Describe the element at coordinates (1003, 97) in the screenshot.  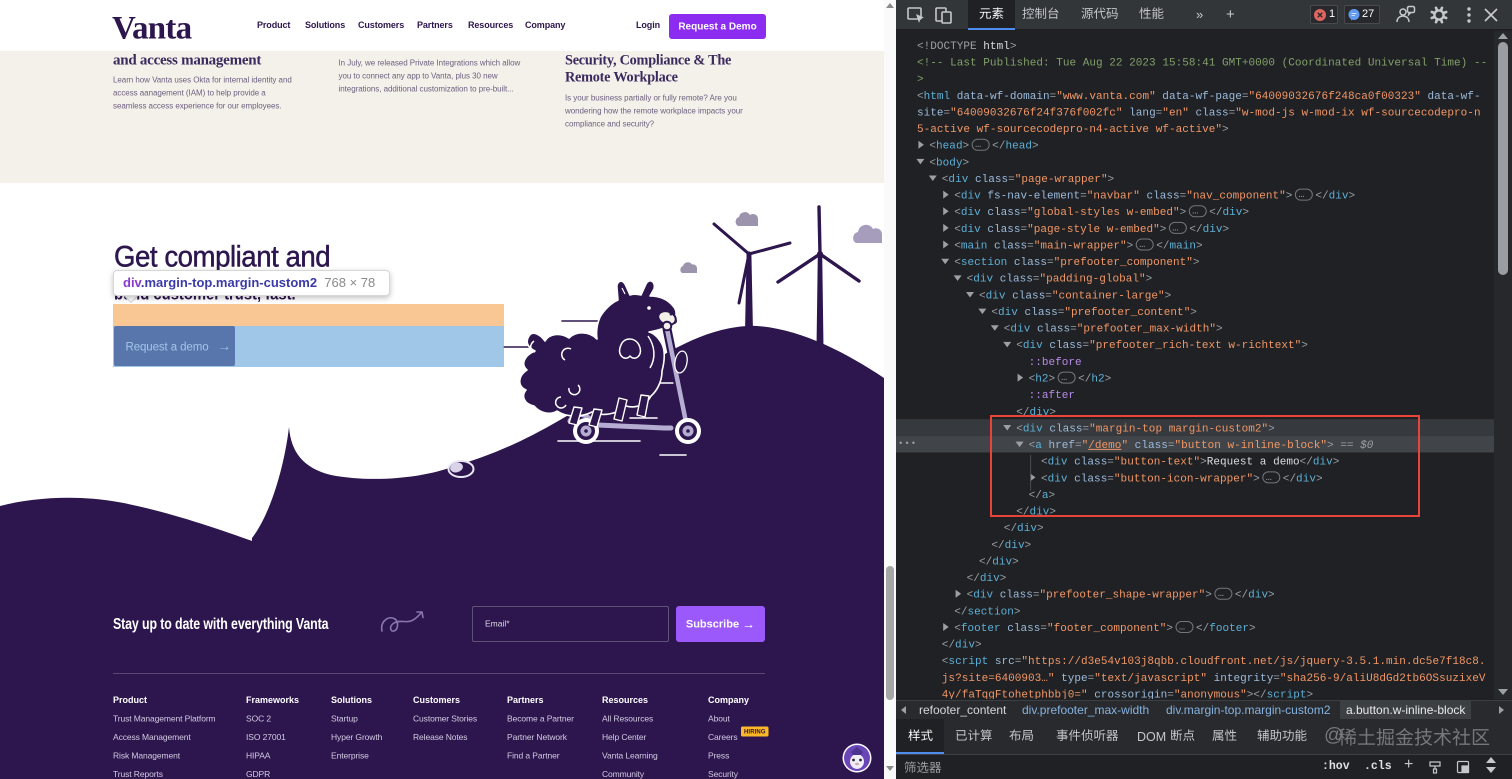
I see `svg-text: data-wf-domain` at that location.